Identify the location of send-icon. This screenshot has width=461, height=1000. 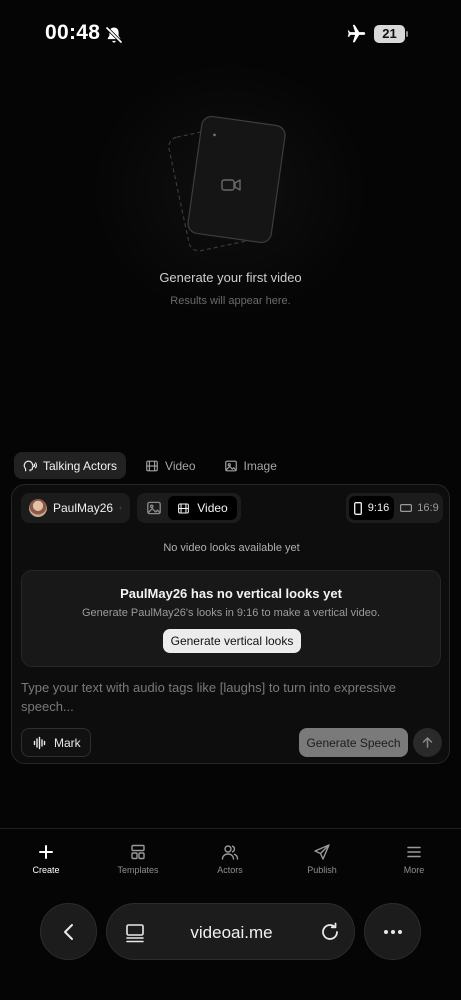
(322, 852).